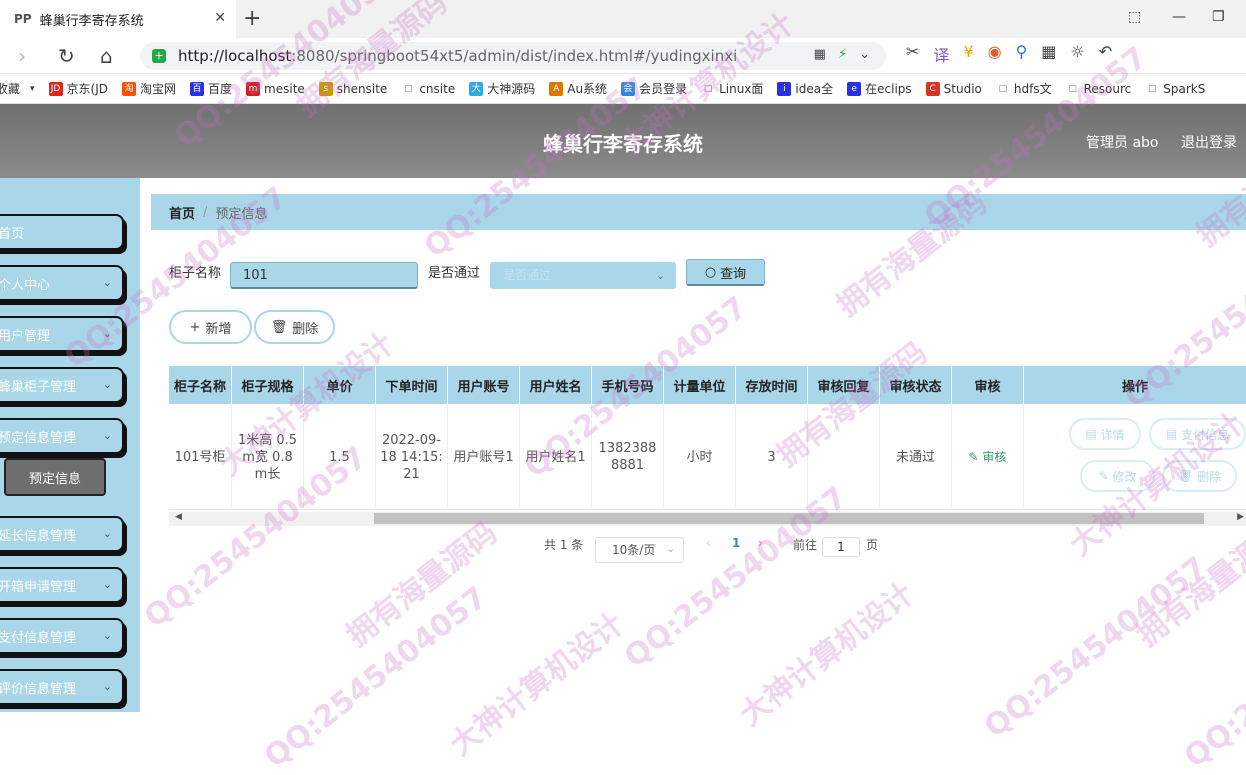  Describe the element at coordinates (38, 689) in the screenshot. I see `sidebar-item-label: 评价信息管理` at that location.